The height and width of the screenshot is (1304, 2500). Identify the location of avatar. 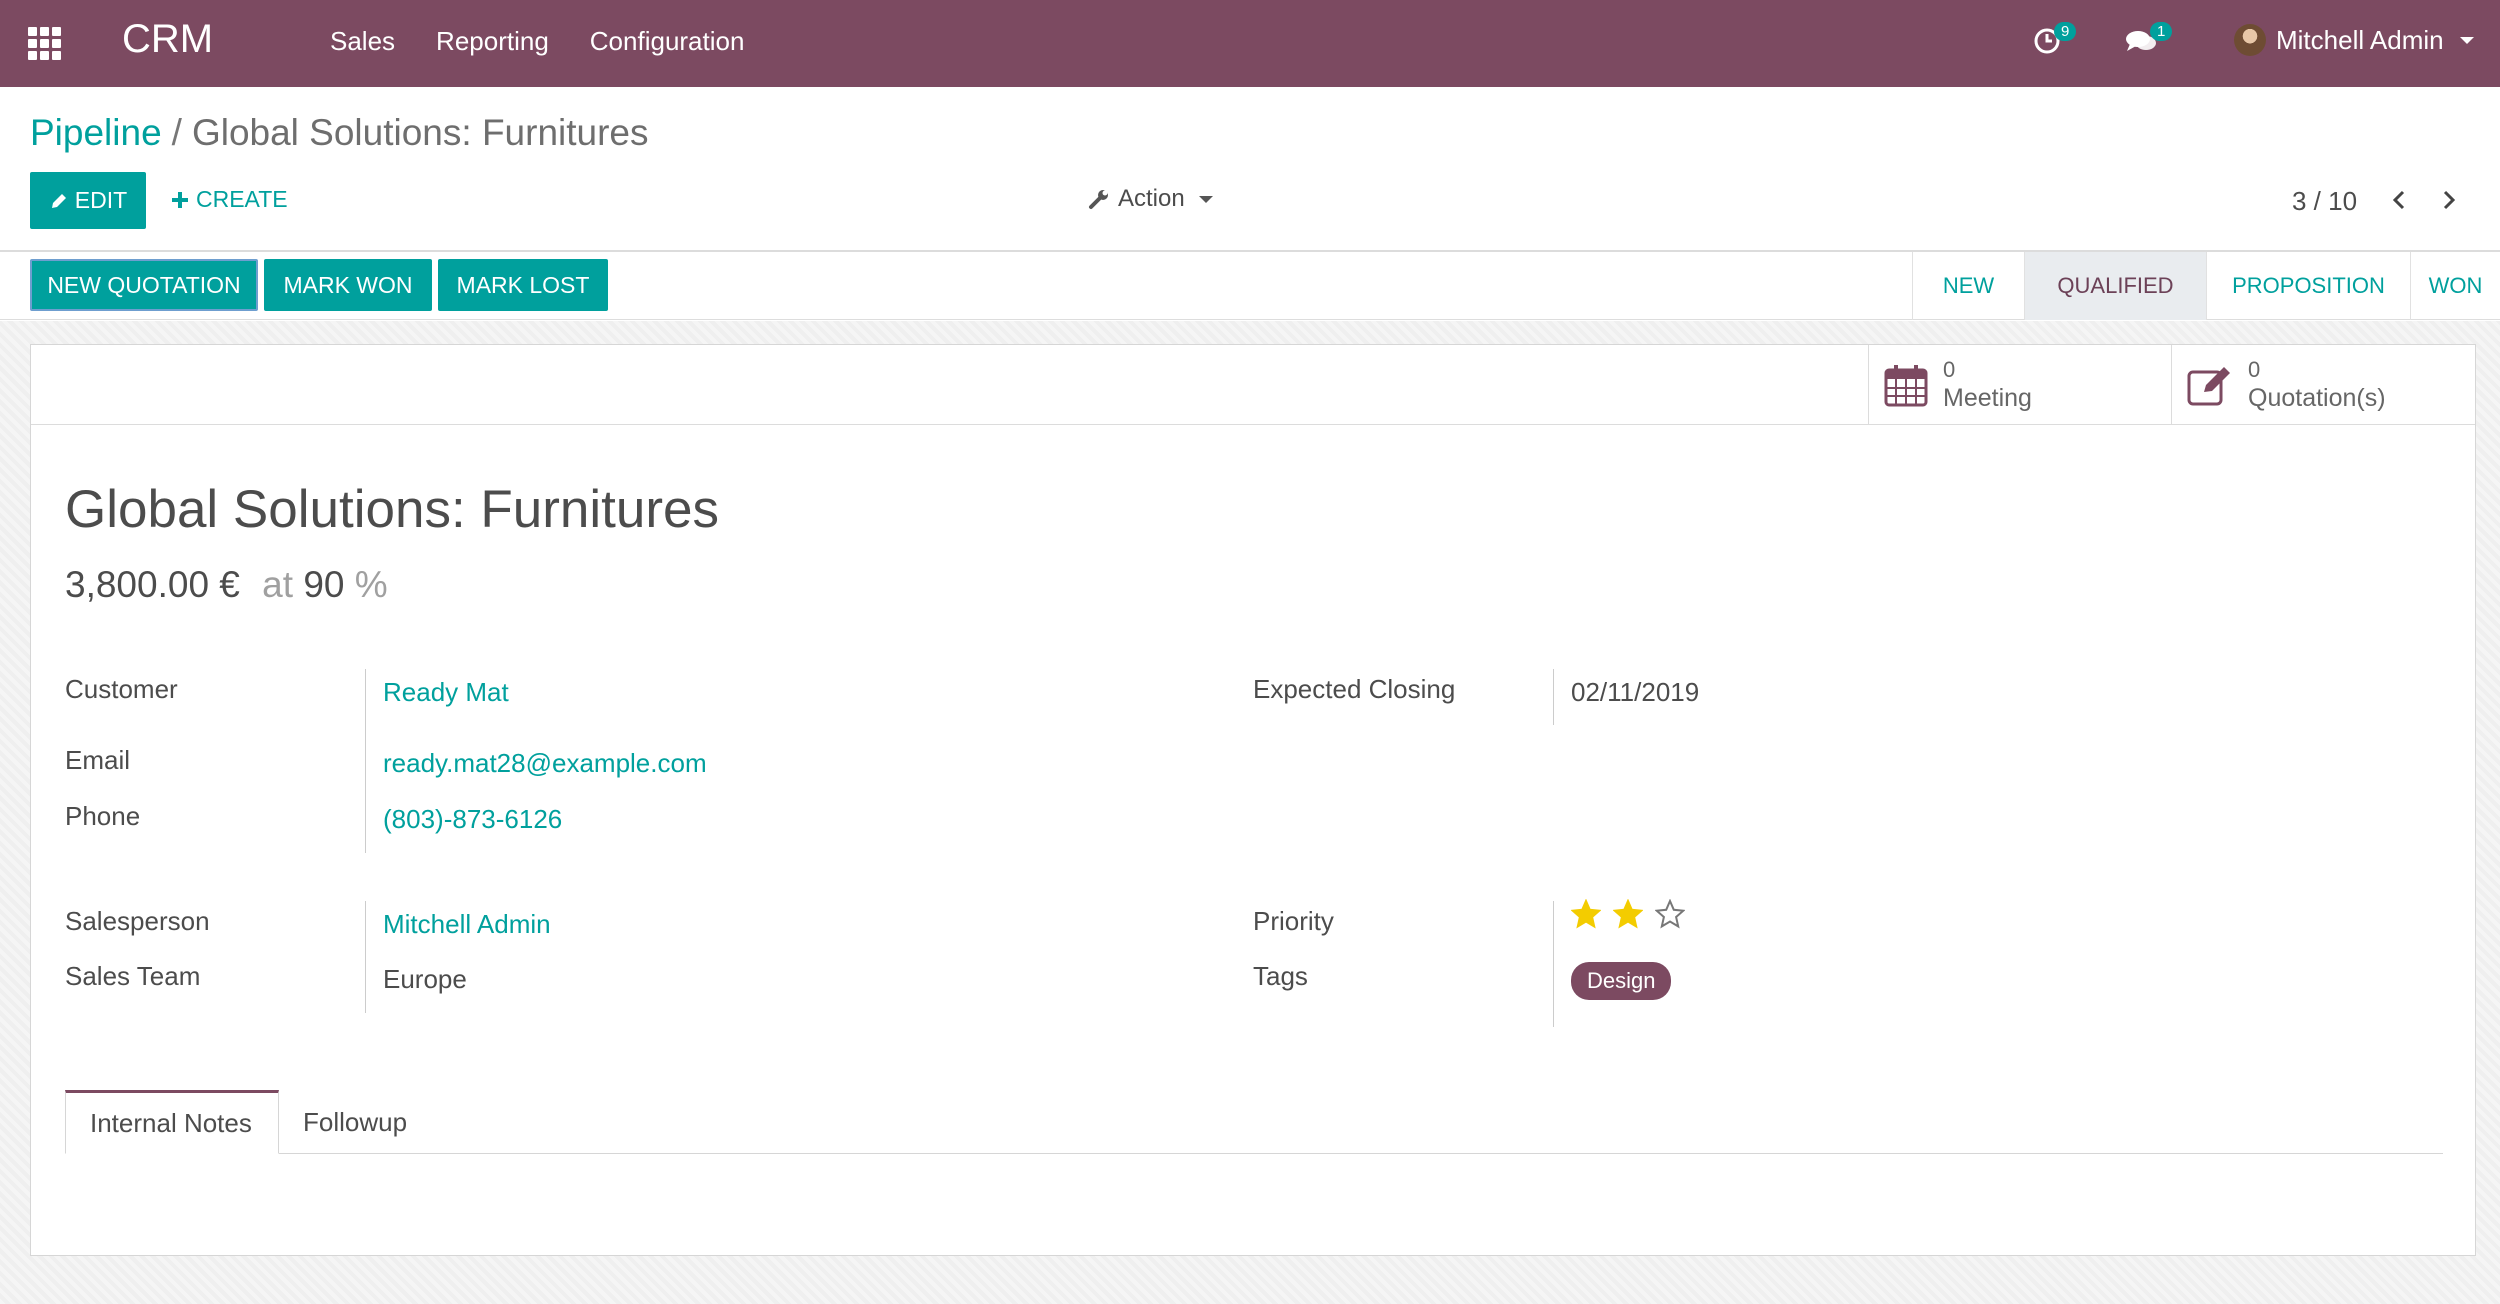
(2250, 40).